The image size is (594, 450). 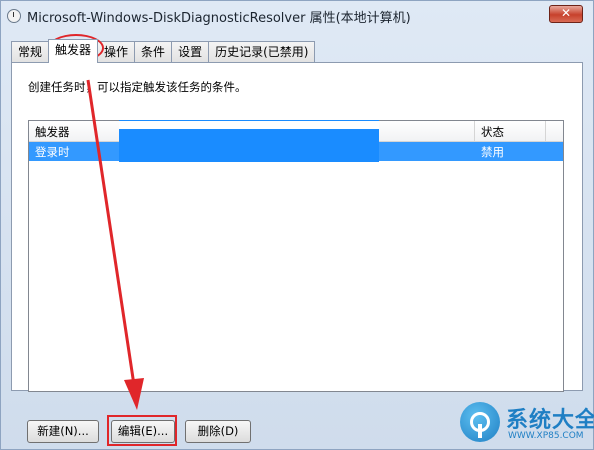 What do you see at coordinates (190, 51) in the screenshot?
I see `tab-settings: 设置` at bounding box center [190, 51].